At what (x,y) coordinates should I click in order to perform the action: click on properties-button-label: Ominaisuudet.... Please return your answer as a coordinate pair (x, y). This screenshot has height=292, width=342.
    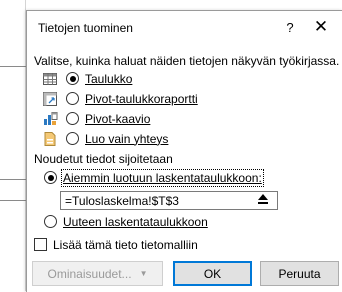
    Looking at the image, I should click on (89, 273).